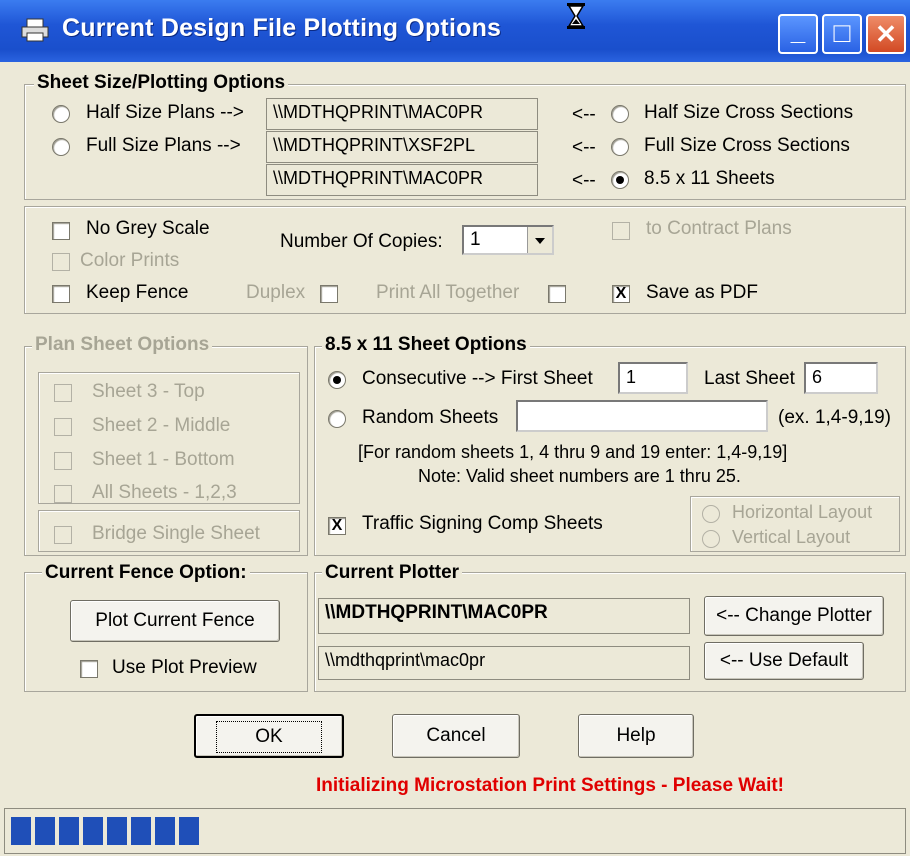 Image resolution: width=910 pixels, height=856 pixels. Describe the element at coordinates (63, 461) in the screenshot. I see `sheet-1-bottom-checkbox` at that location.